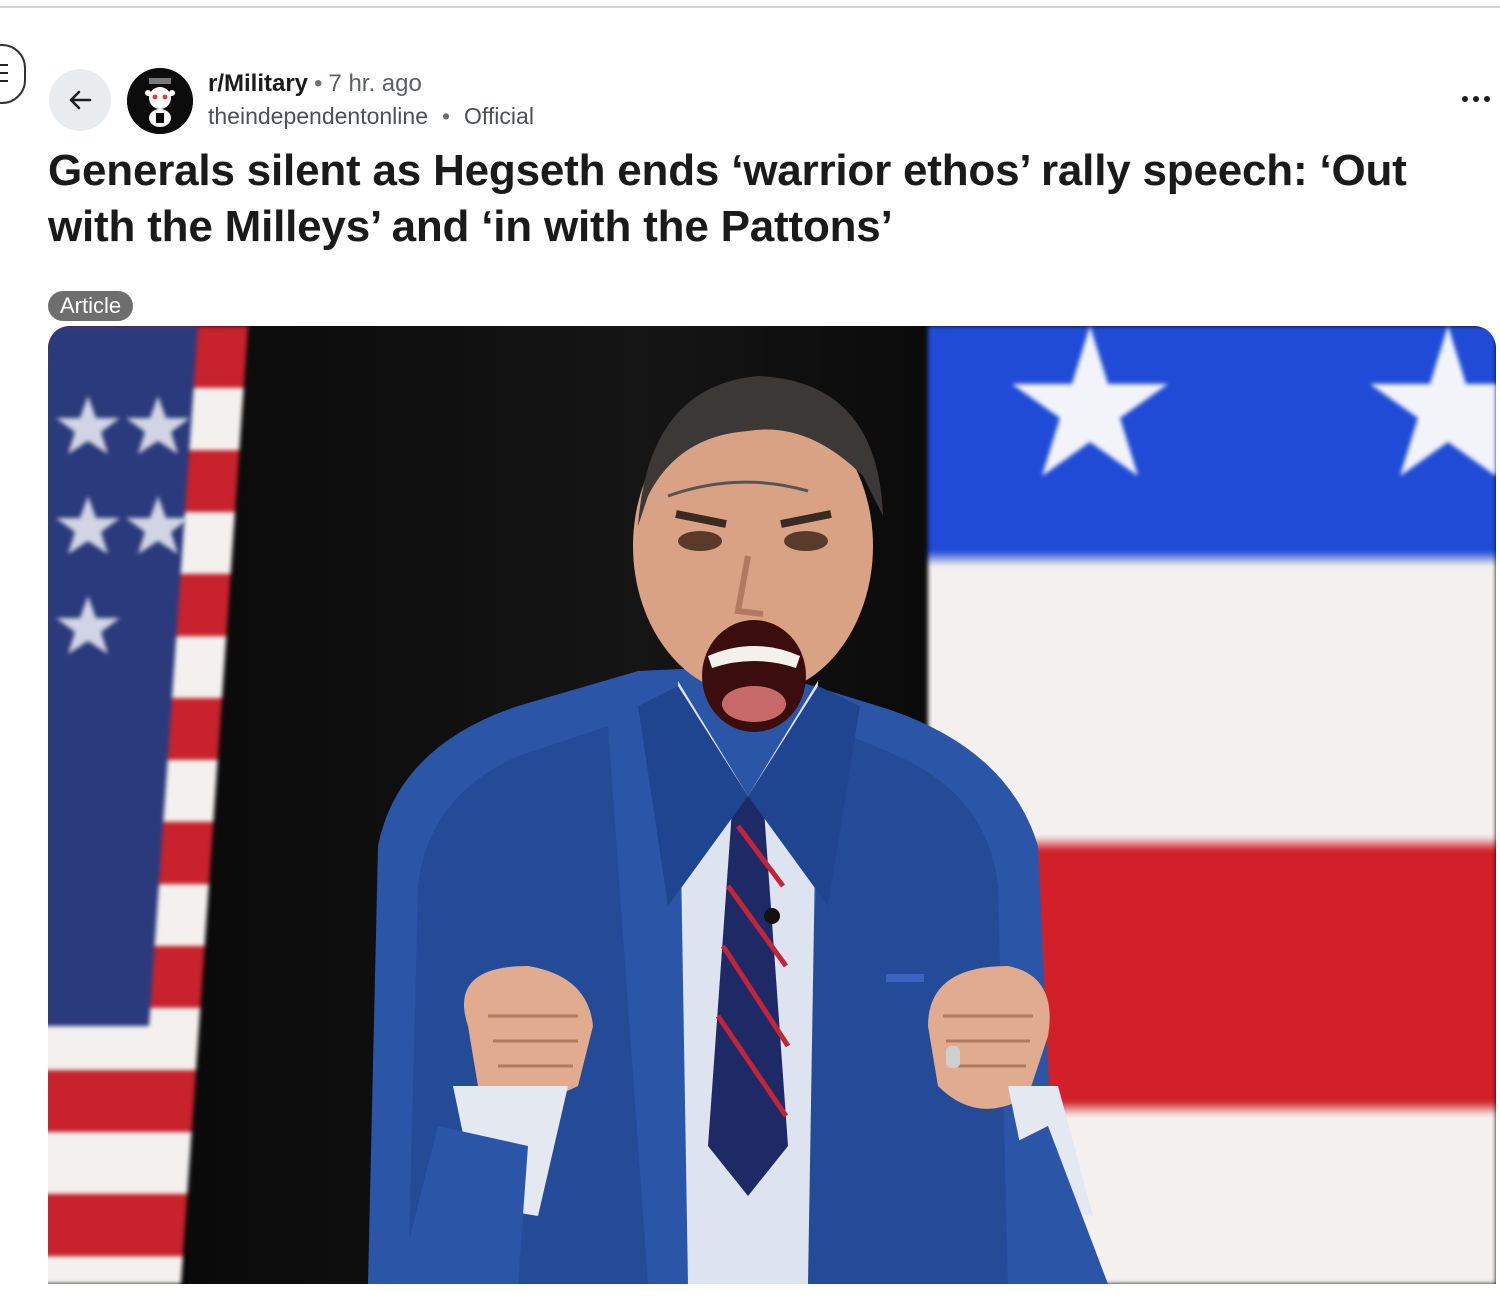  Describe the element at coordinates (91, 306) in the screenshot. I see `post-flair-badge: Article` at that location.